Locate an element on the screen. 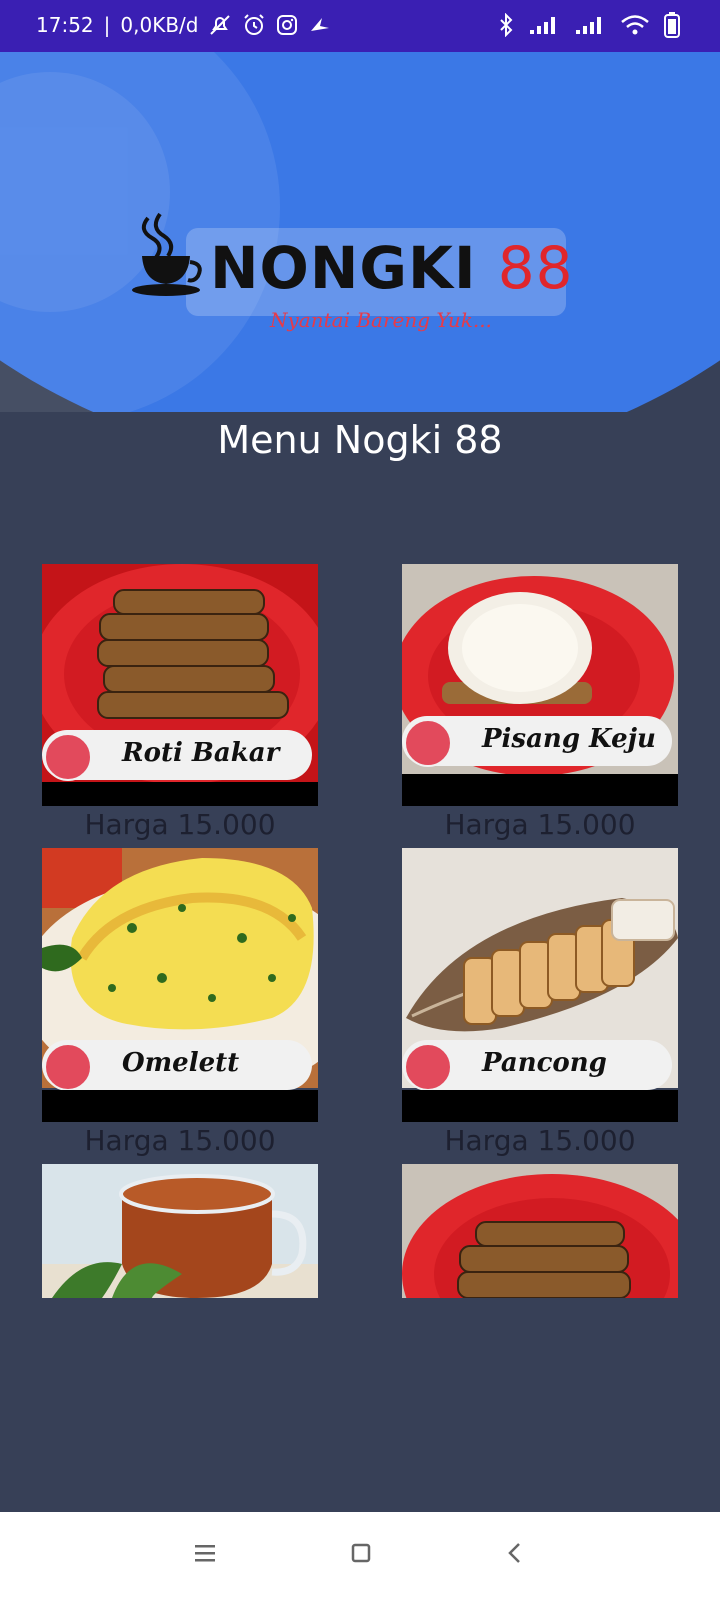  instagram-icon is located at coordinates (287, 25).